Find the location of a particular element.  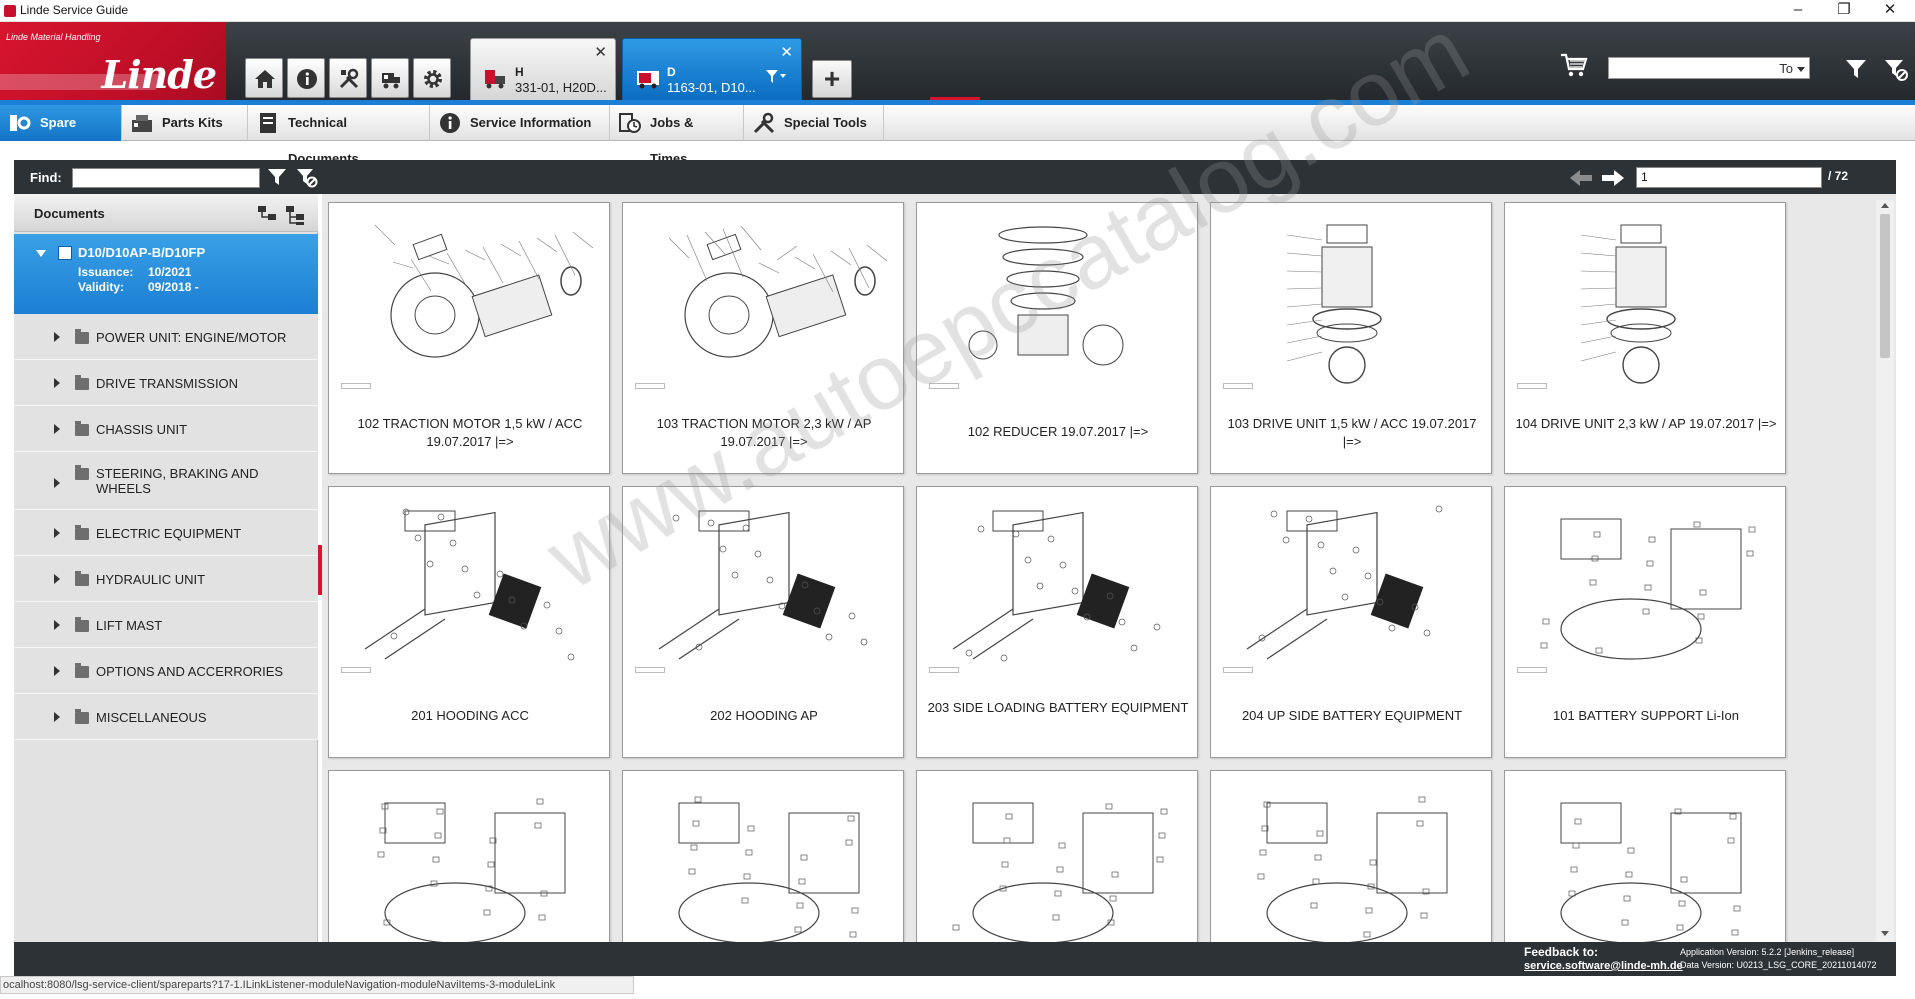

illustration-card: 102 REDUCER 19.07.2017 |=> is located at coordinates (1057, 338).